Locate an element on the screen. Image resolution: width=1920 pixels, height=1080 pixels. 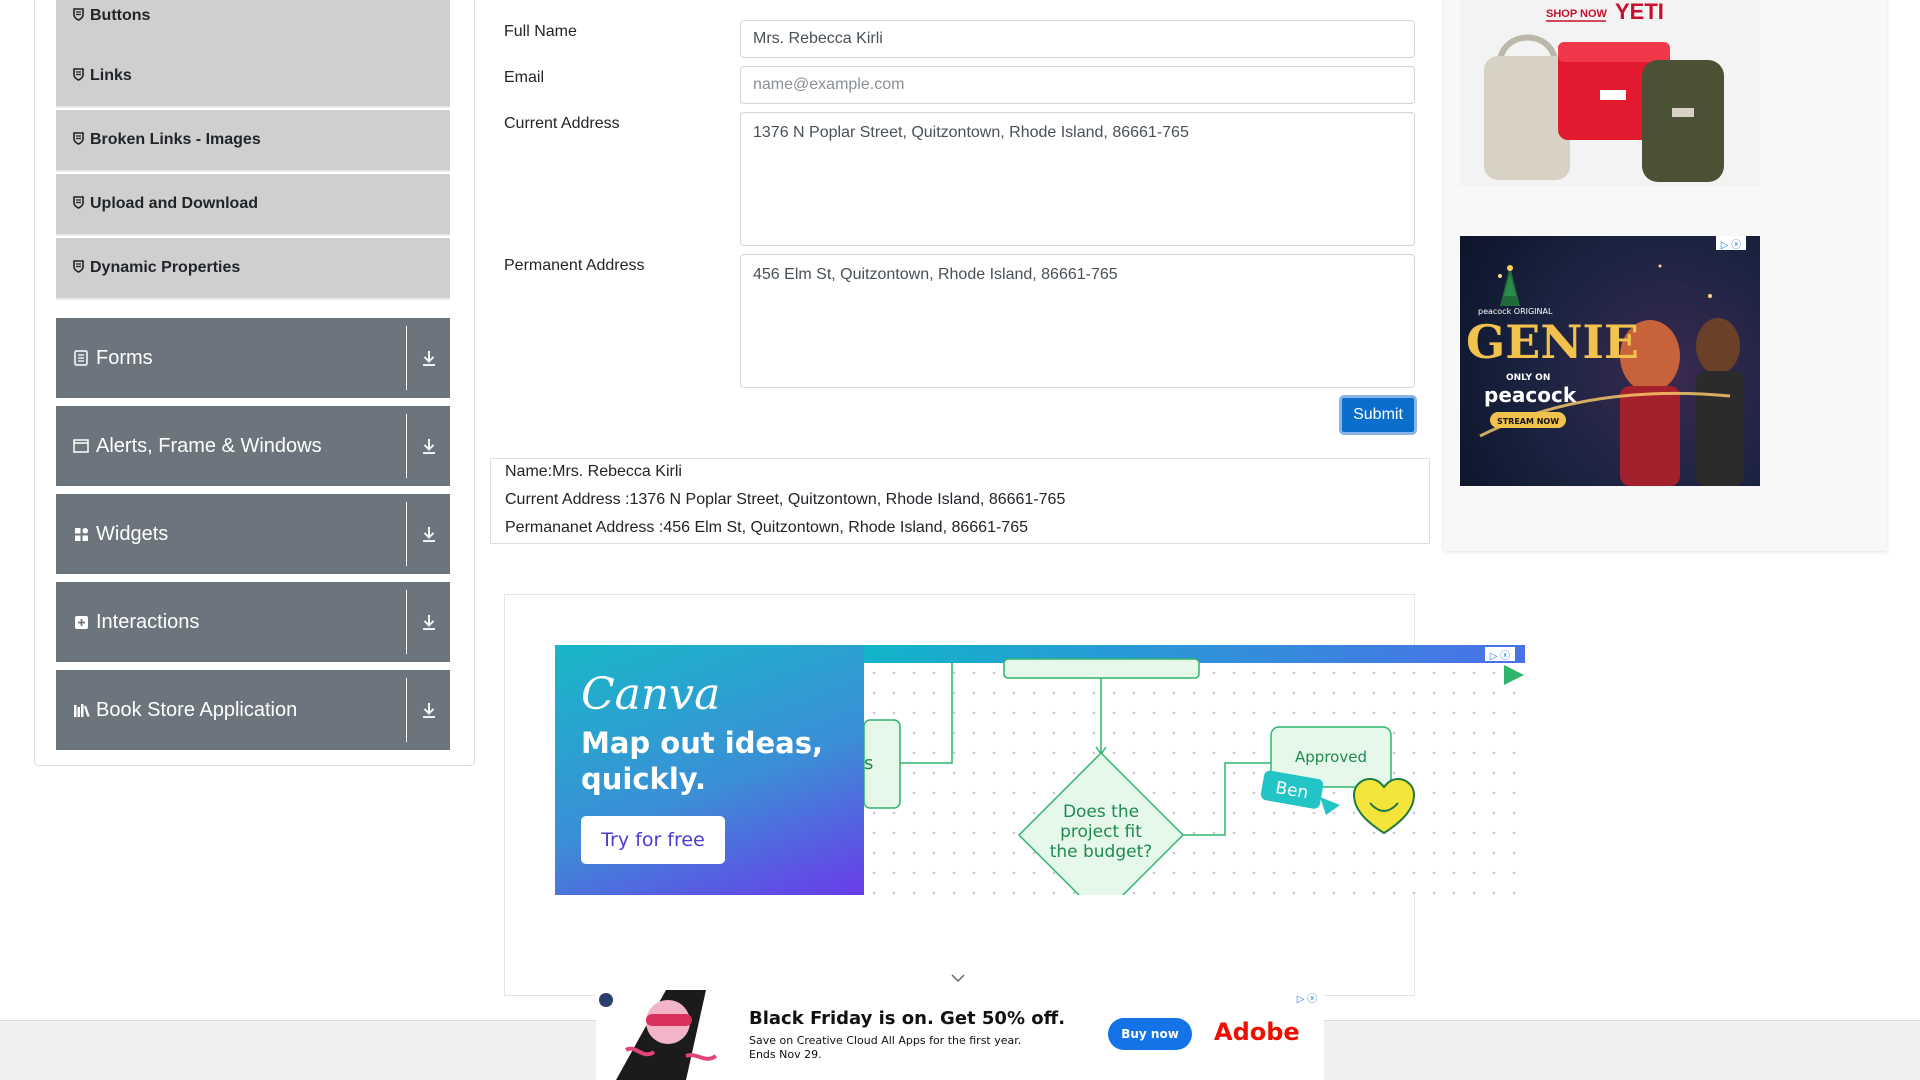
sidebar-group-label: Alerts, Frame & Windows is located at coordinates (209, 445).